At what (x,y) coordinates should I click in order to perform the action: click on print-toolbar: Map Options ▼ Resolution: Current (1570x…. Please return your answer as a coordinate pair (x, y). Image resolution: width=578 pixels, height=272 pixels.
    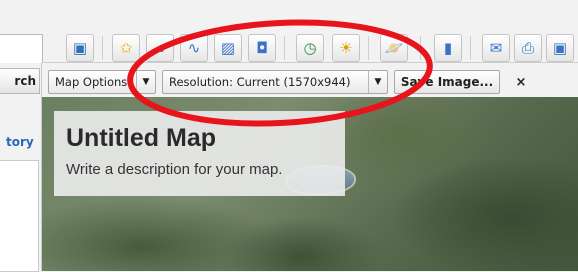
    Looking at the image, I should click on (310, 80).